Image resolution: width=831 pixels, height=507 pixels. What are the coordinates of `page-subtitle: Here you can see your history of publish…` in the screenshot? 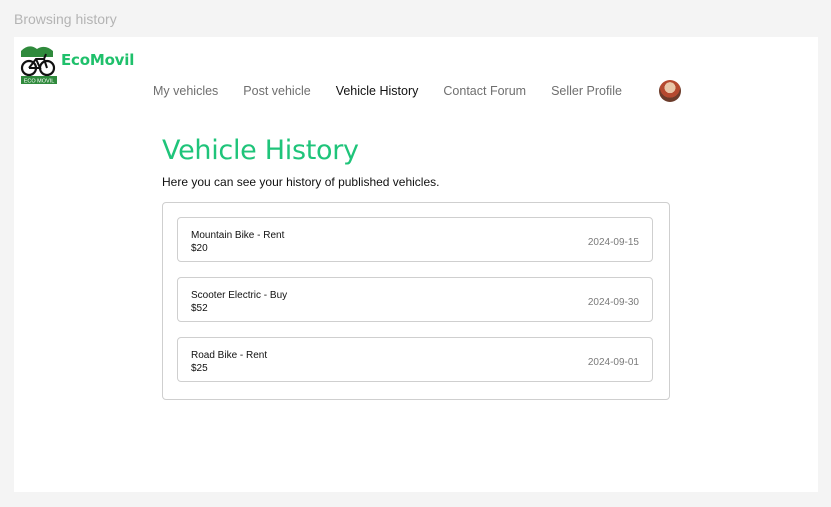 It's located at (301, 182).